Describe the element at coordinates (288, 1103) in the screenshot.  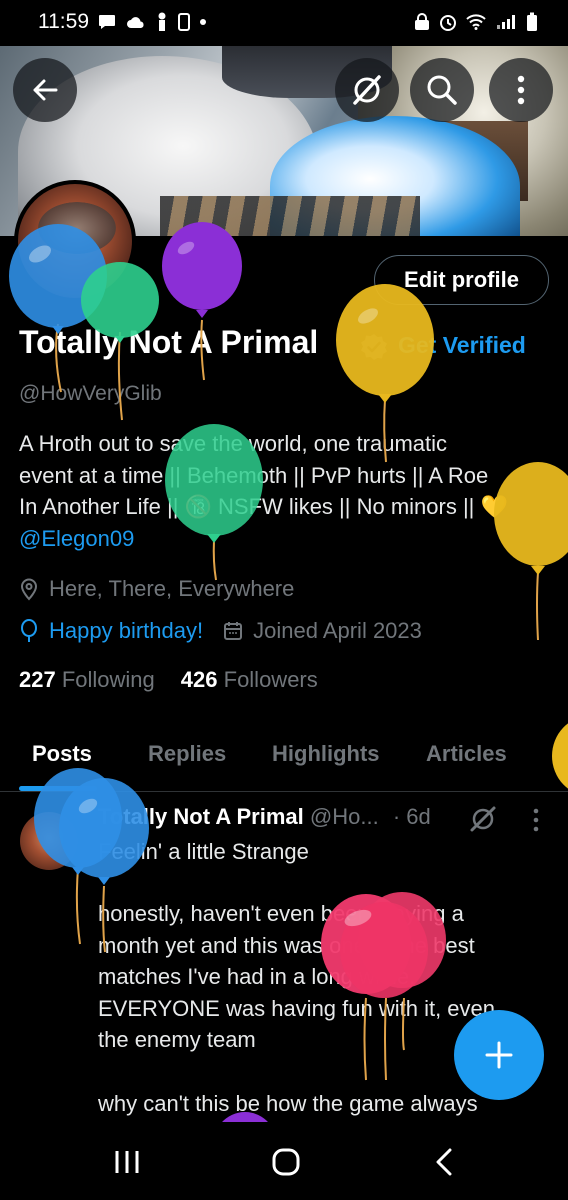
I see `post-text-line: why can't this be how the game always` at that location.